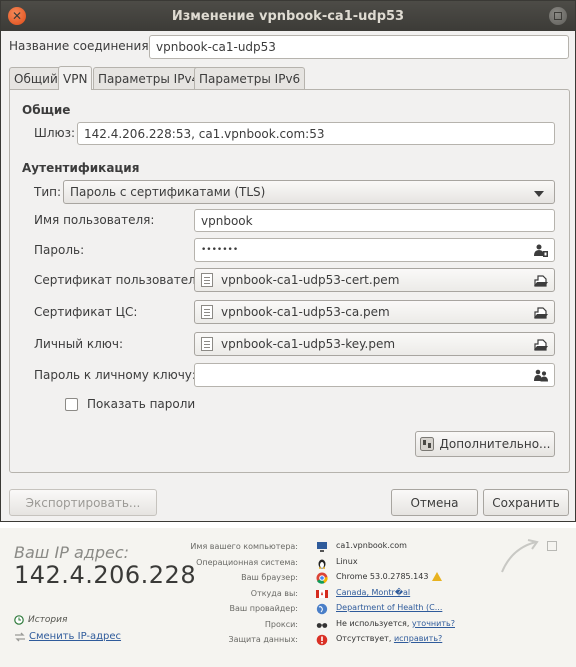  I want to click on info-row-proxy: Прокси: Не используется, уточнить?, so click(355, 625).